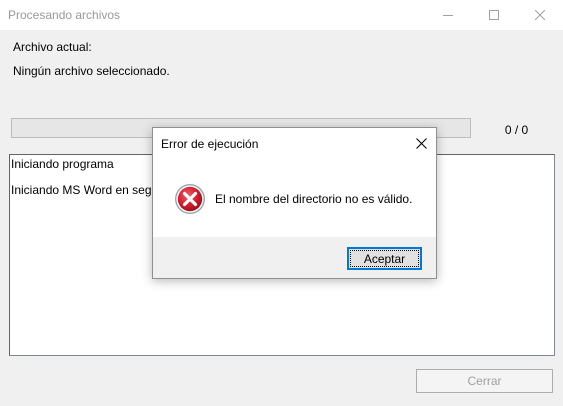 The image size is (563, 406). What do you see at coordinates (190, 199) in the screenshot?
I see `error-icon` at bounding box center [190, 199].